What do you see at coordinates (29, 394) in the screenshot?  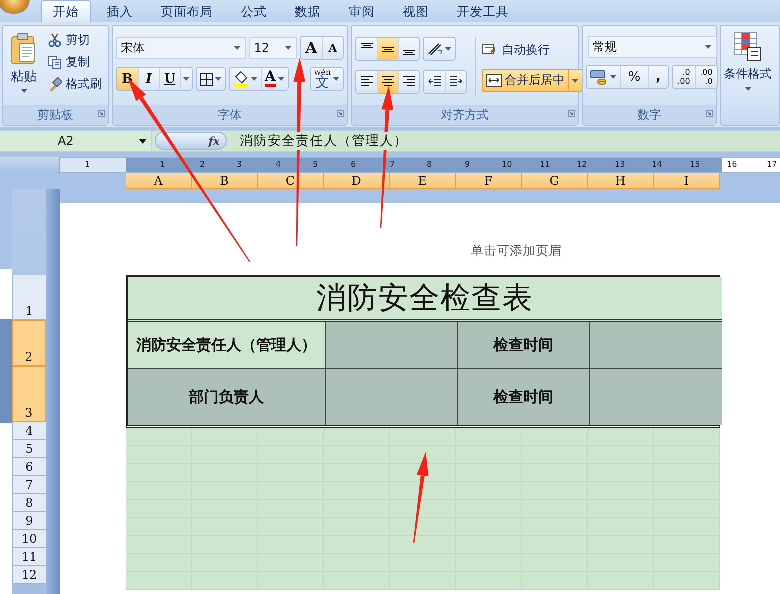 I see `row-header: 3` at bounding box center [29, 394].